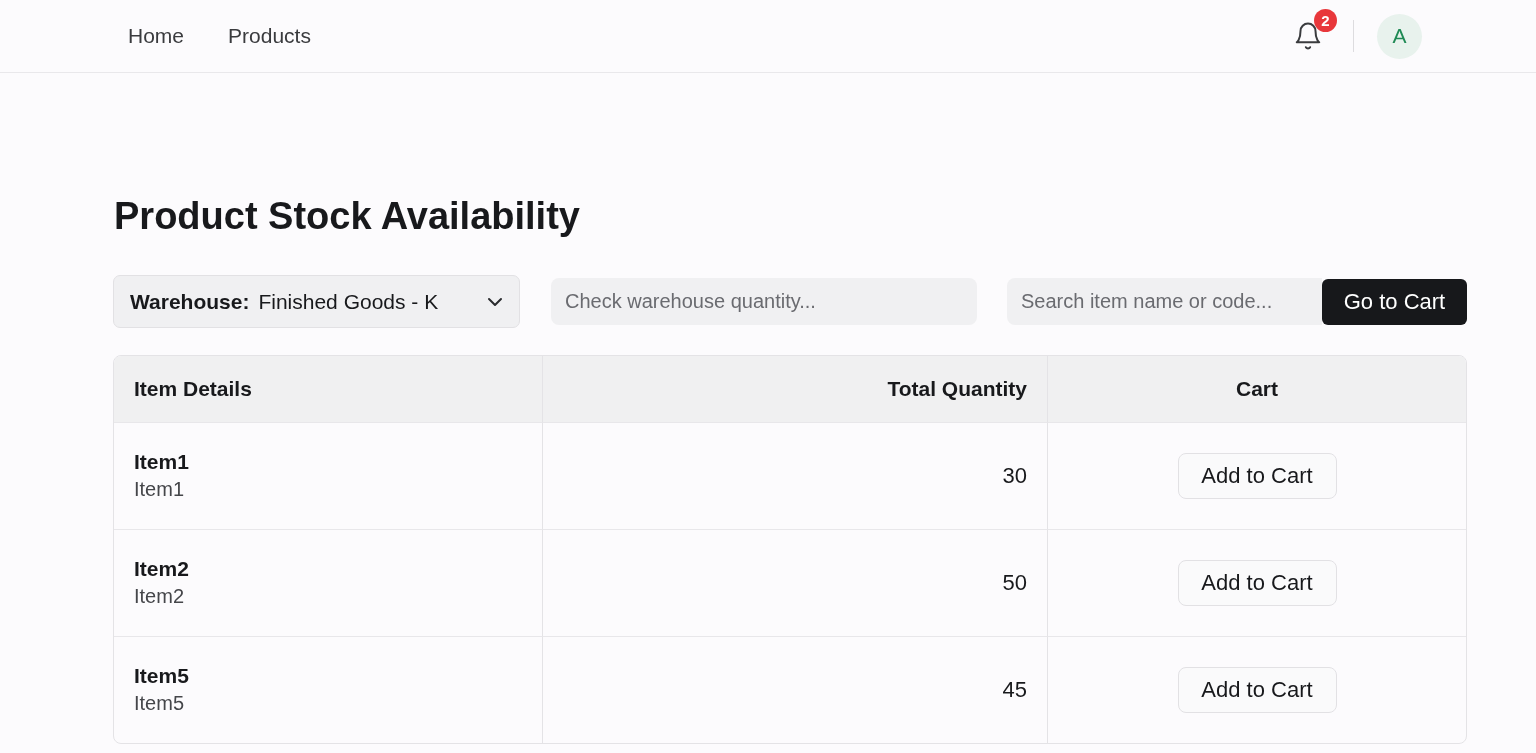 This screenshot has height=753, width=1536. I want to click on column-header: Item Details, so click(328, 389).